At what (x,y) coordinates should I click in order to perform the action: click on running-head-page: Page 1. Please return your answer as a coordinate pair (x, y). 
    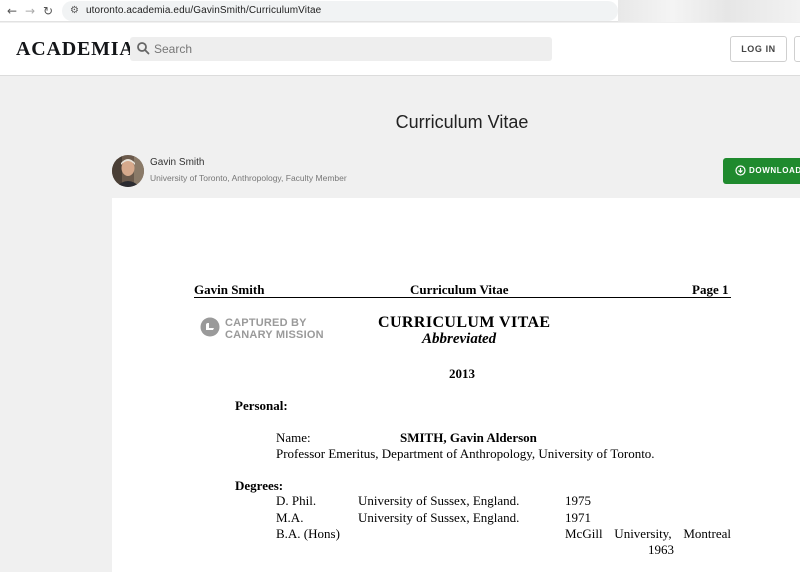
    Looking at the image, I should click on (710, 289).